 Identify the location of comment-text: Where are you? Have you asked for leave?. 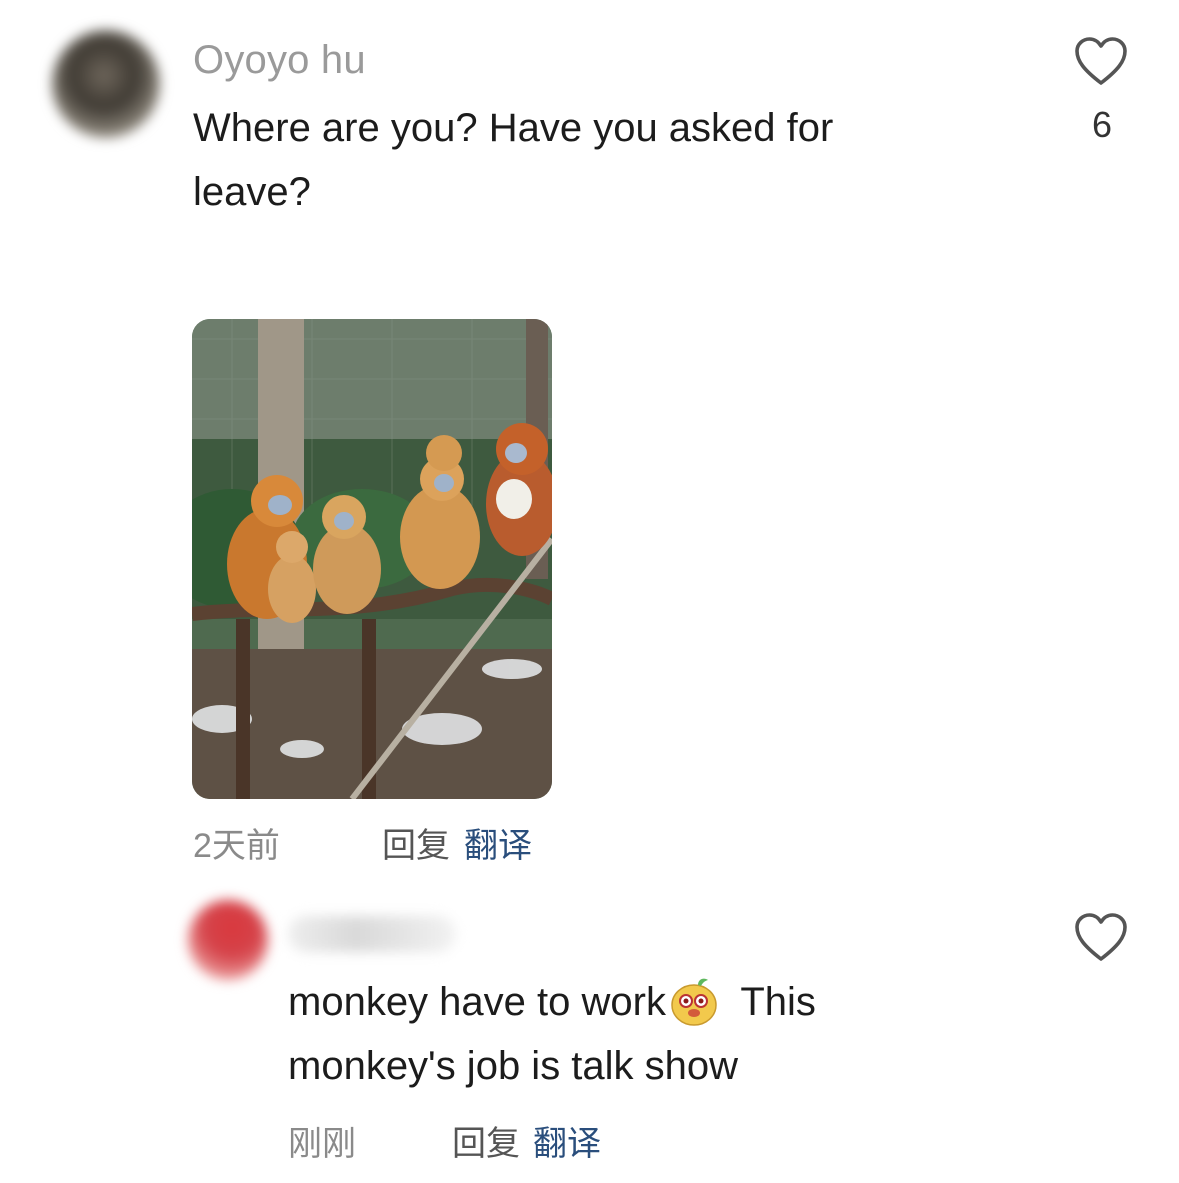
(513, 160).